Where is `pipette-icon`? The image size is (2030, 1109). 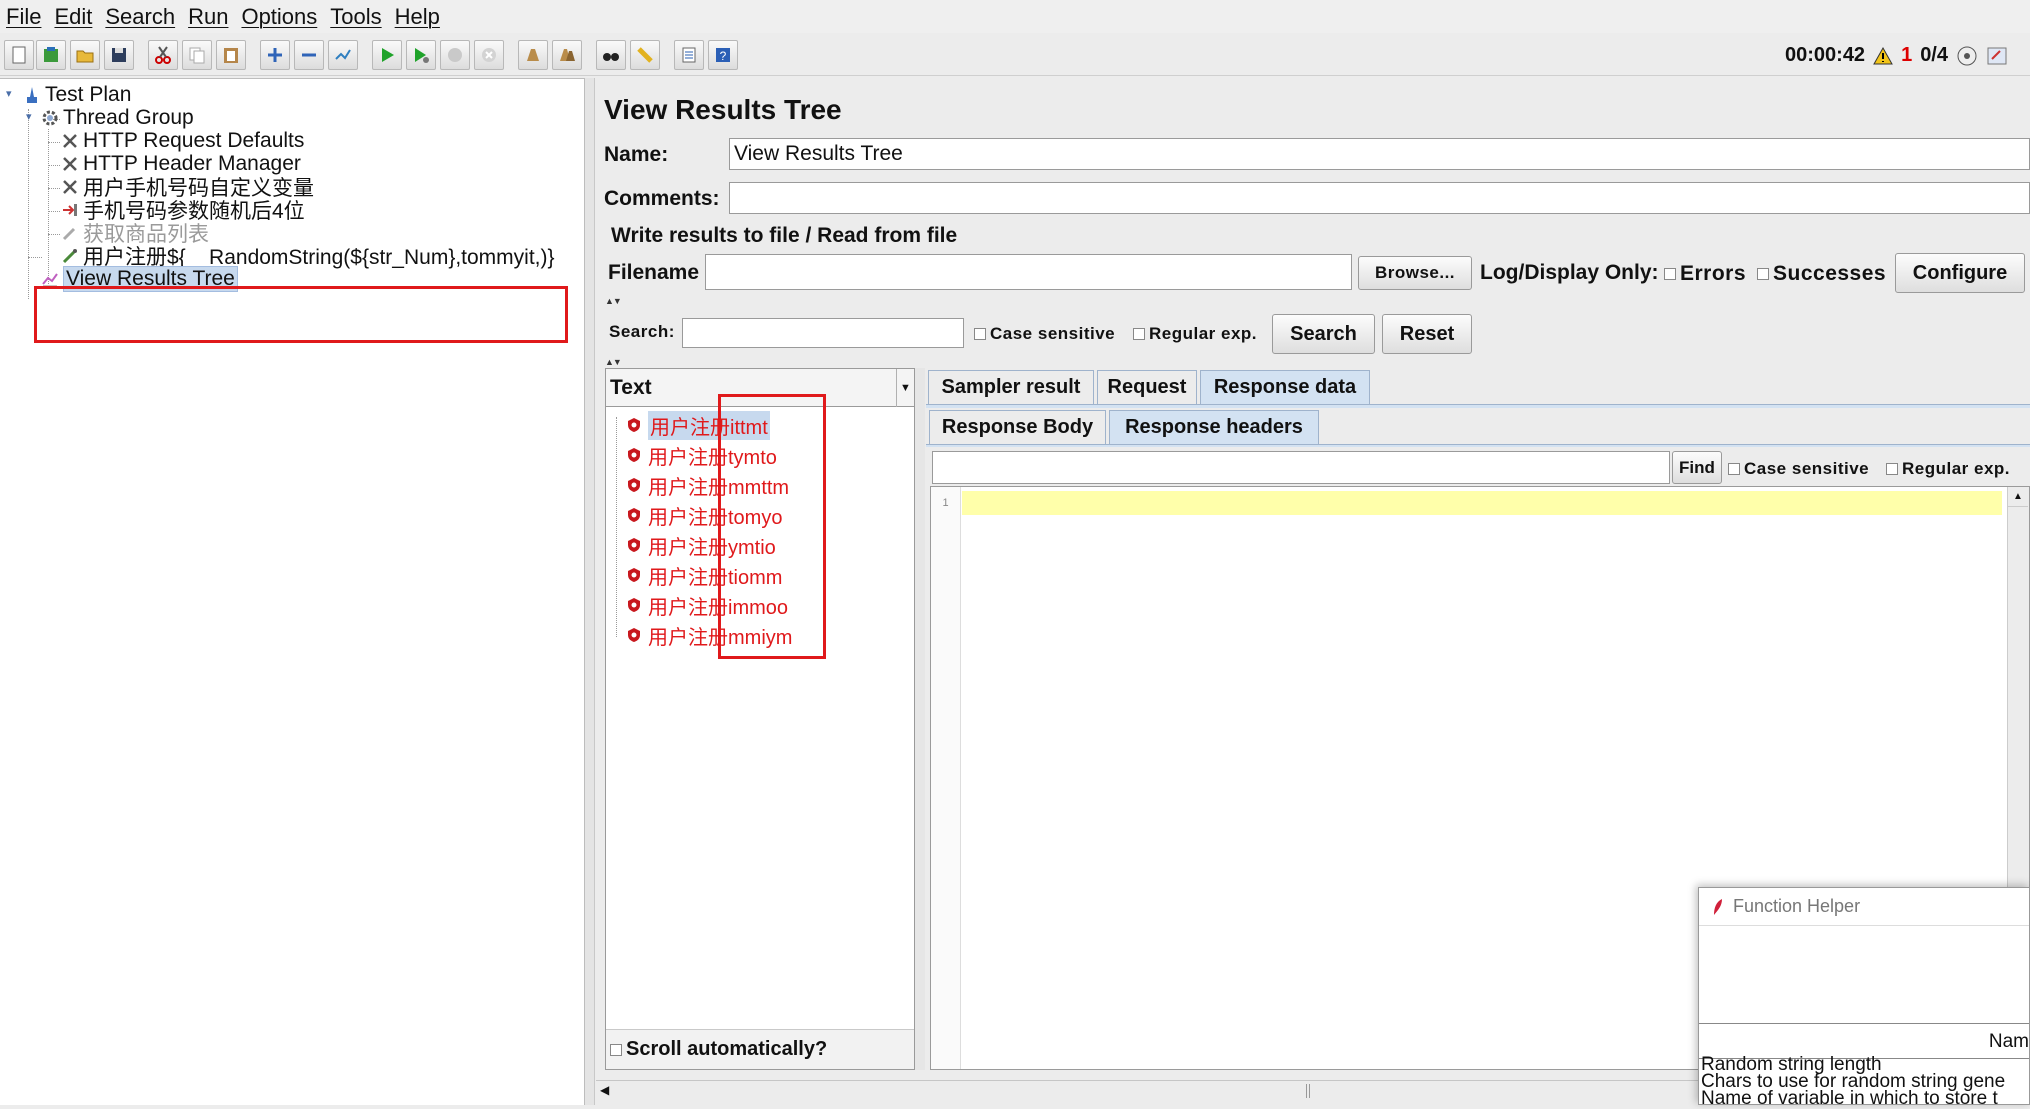 pipette-icon is located at coordinates (70, 233).